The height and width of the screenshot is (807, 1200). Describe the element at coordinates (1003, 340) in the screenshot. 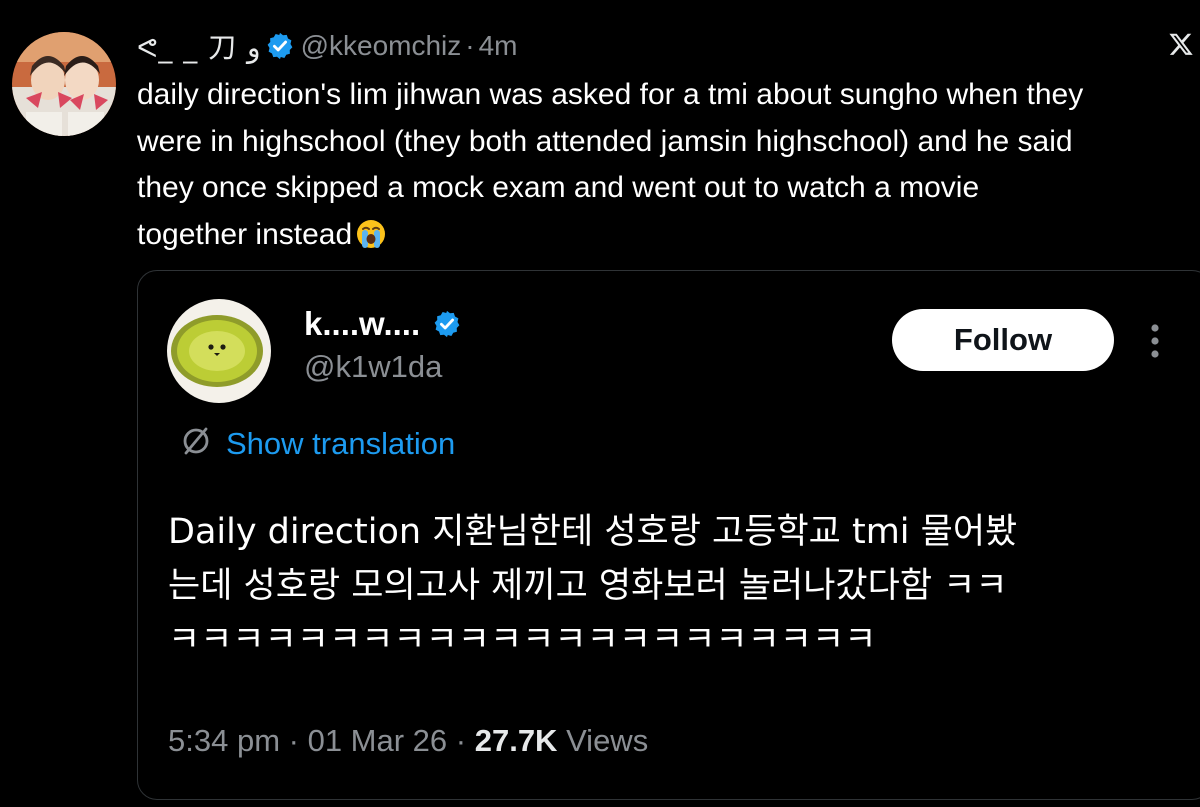

I see `follow-button: Follow` at that location.